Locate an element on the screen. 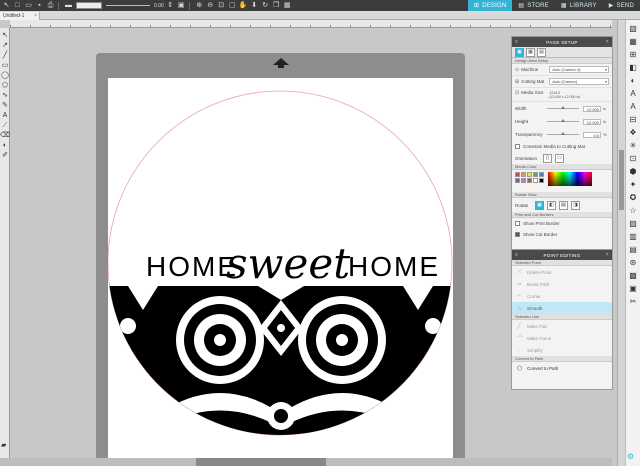  map-icon: ▩ is located at coordinates (633, 275).